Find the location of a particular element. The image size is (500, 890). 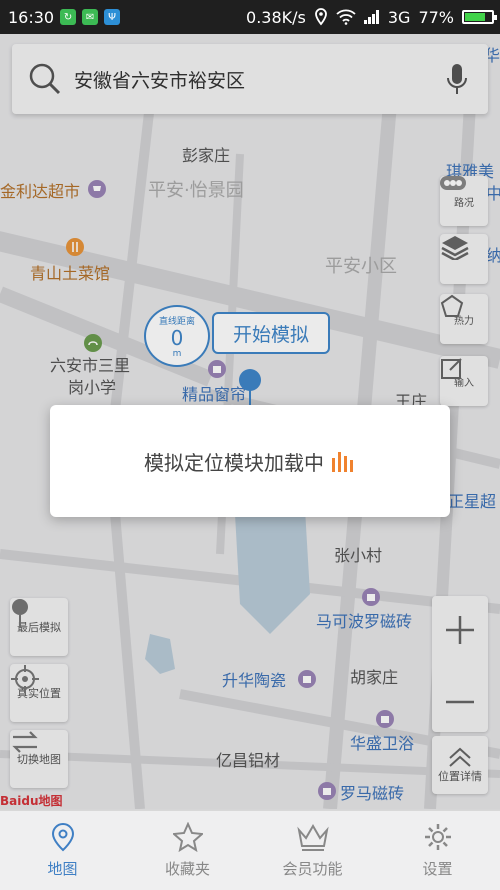

distance-value: 0 is located at coordinates (177, 337).